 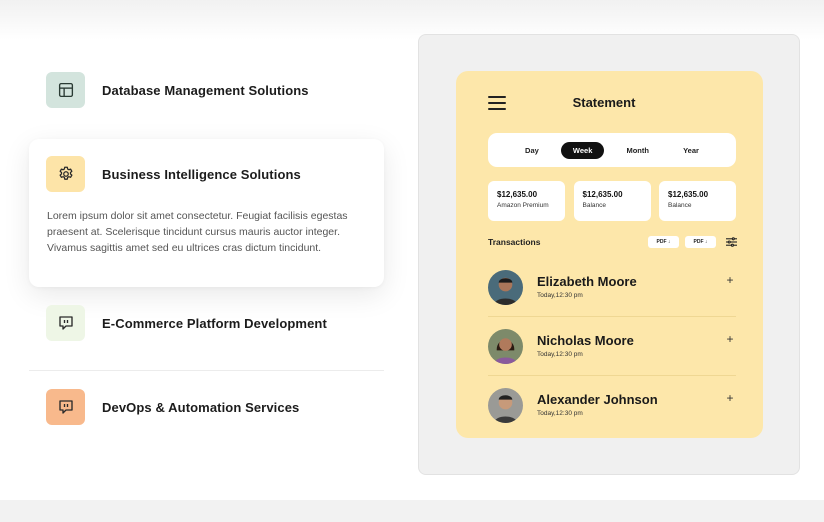 What do you see at coordinates (206, 370) in the screenshot?
I see `divider` at bounding box center [206, 370].